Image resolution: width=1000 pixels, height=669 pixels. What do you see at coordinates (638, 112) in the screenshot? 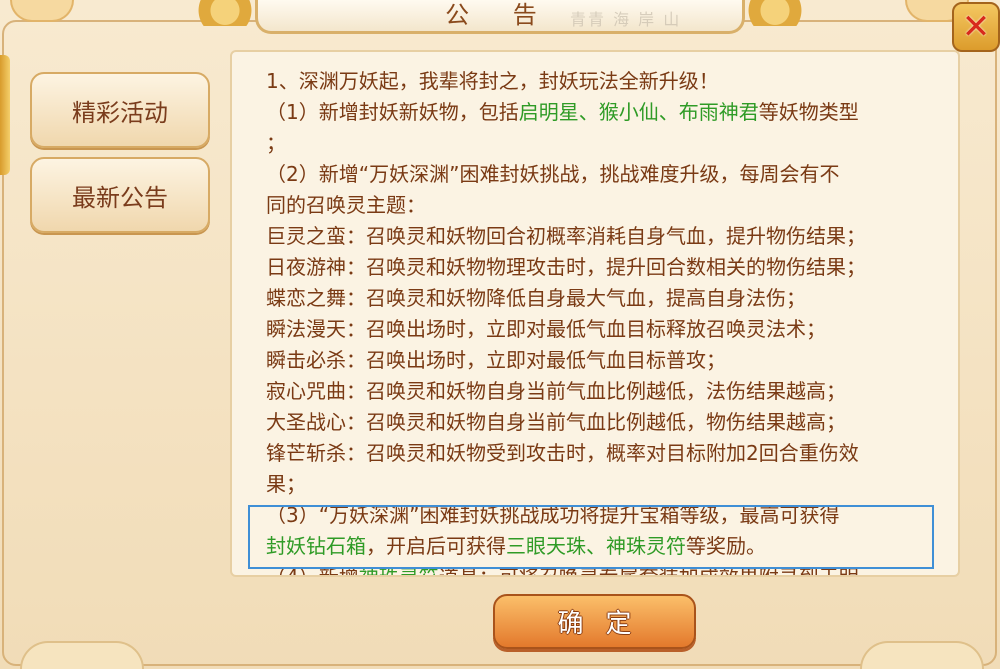
I see `highlight-text: 启明星、猴小仙、布雨神君` at bounding box center [638, 112].